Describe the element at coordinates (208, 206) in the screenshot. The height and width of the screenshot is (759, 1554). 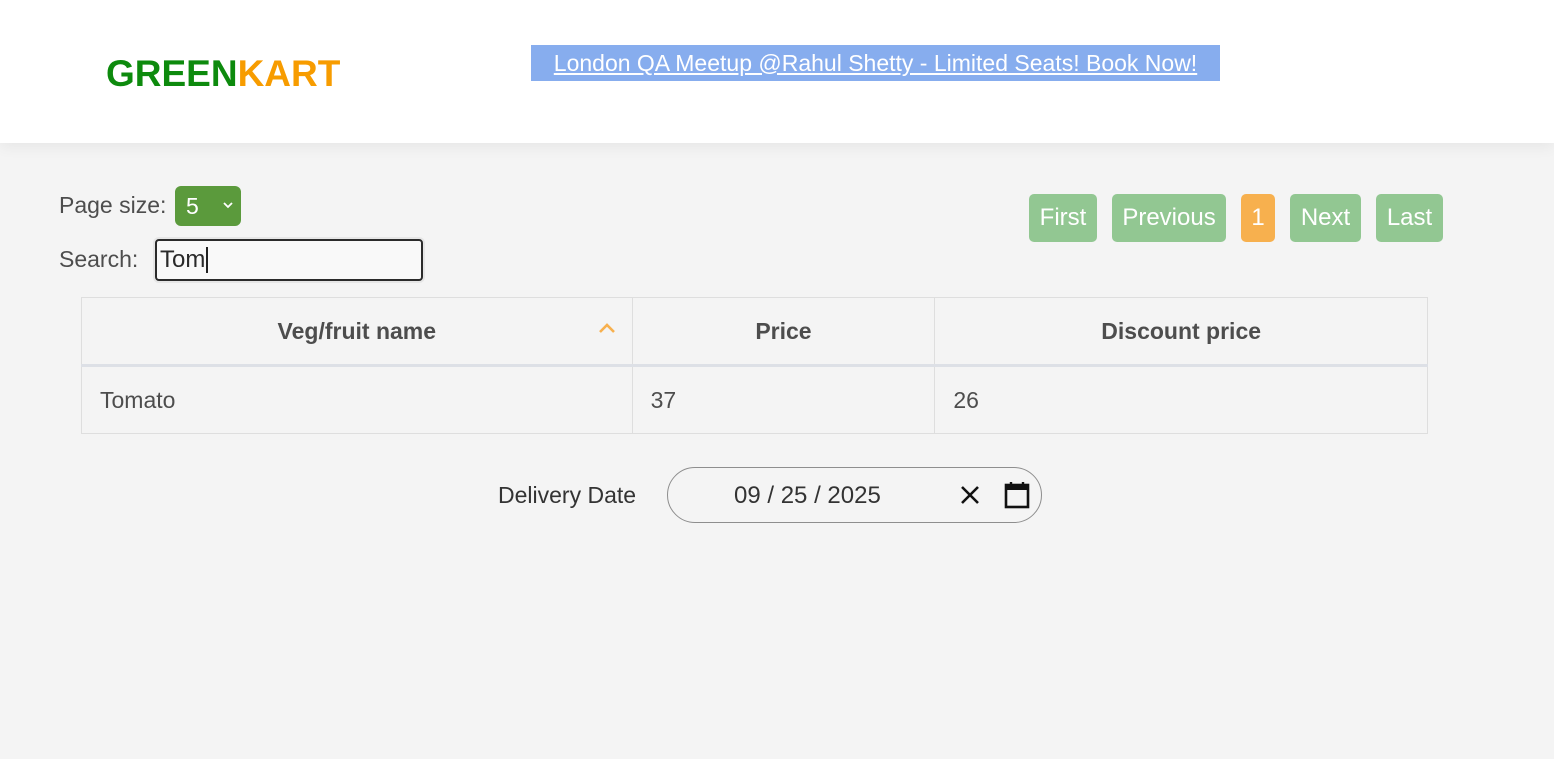
I see `page-size-select: 5` at that location.